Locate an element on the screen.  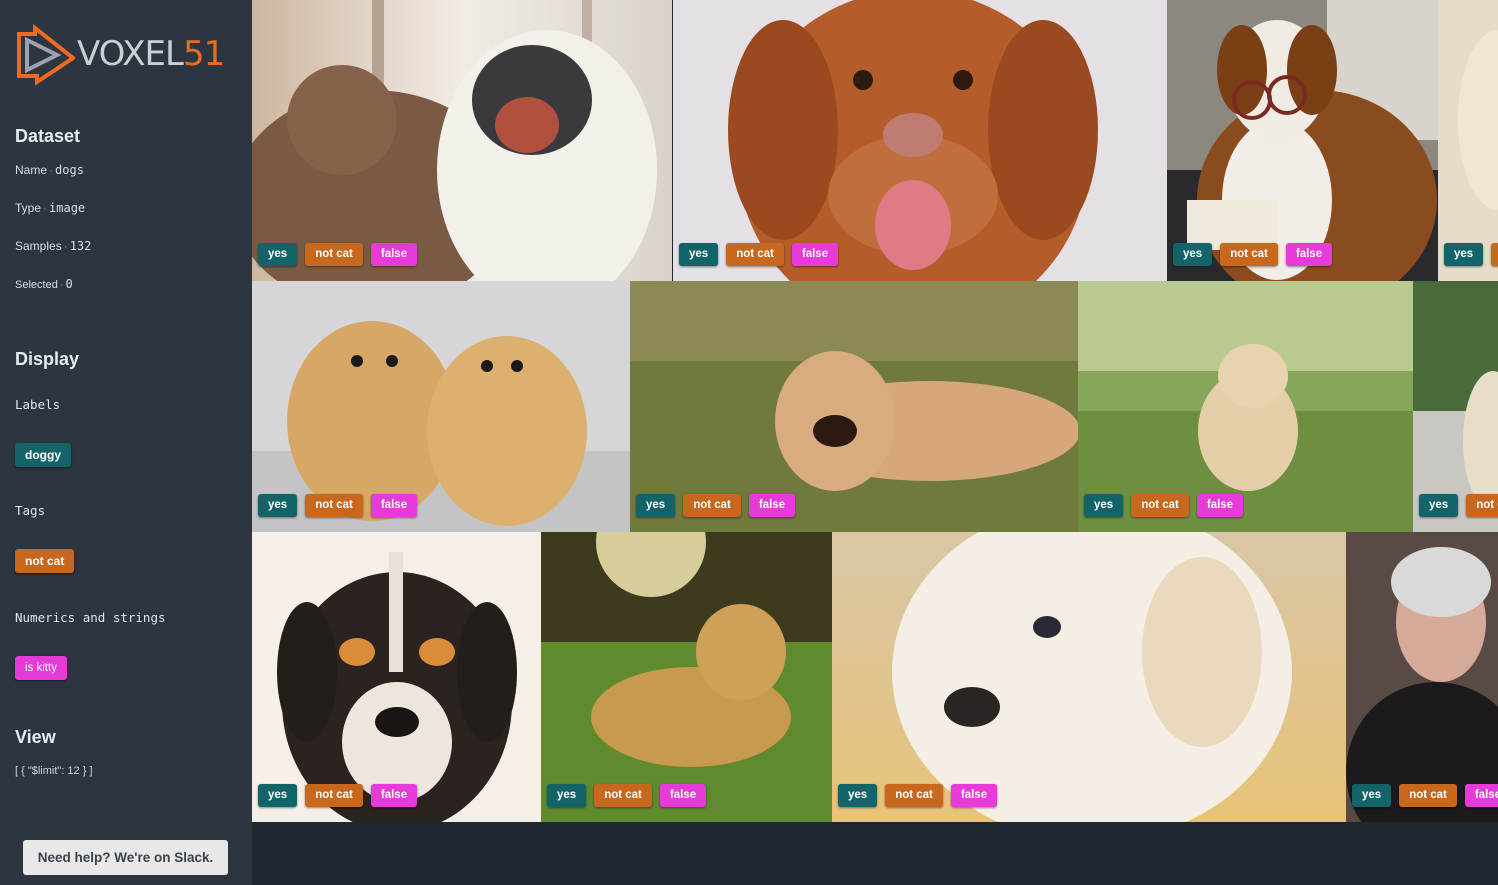
slack-help-button: Need help? We're on Slack. is located at coordinates (125, 857).